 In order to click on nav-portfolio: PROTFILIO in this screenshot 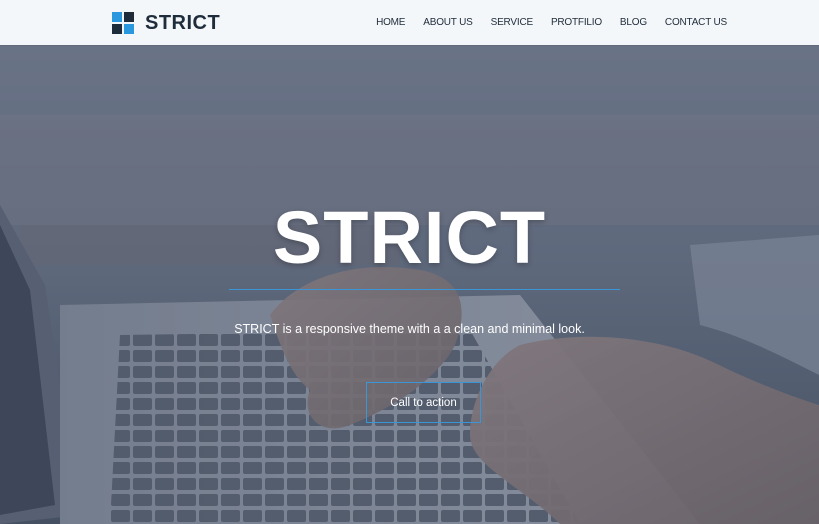, I will do `click(576, 22)`.